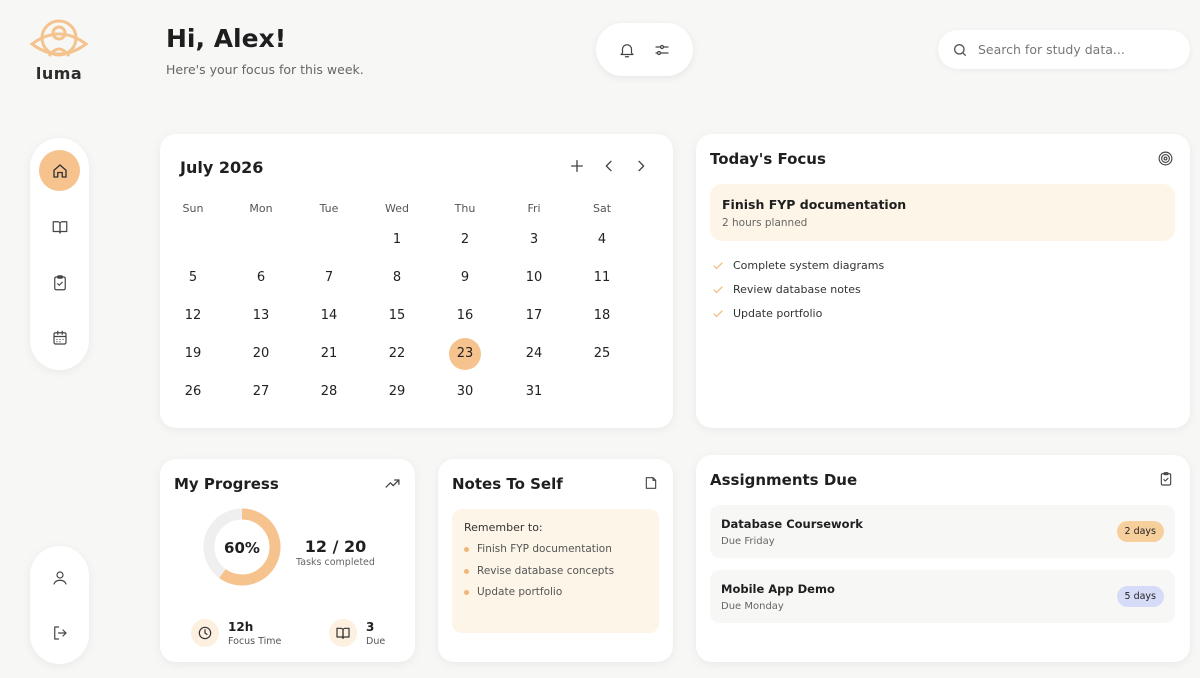 The height and width of the screenshot is (678, 1200). Describe the element at coordinates (329, 316) in the screenshot. I see `calendar-day: 14` at that location.